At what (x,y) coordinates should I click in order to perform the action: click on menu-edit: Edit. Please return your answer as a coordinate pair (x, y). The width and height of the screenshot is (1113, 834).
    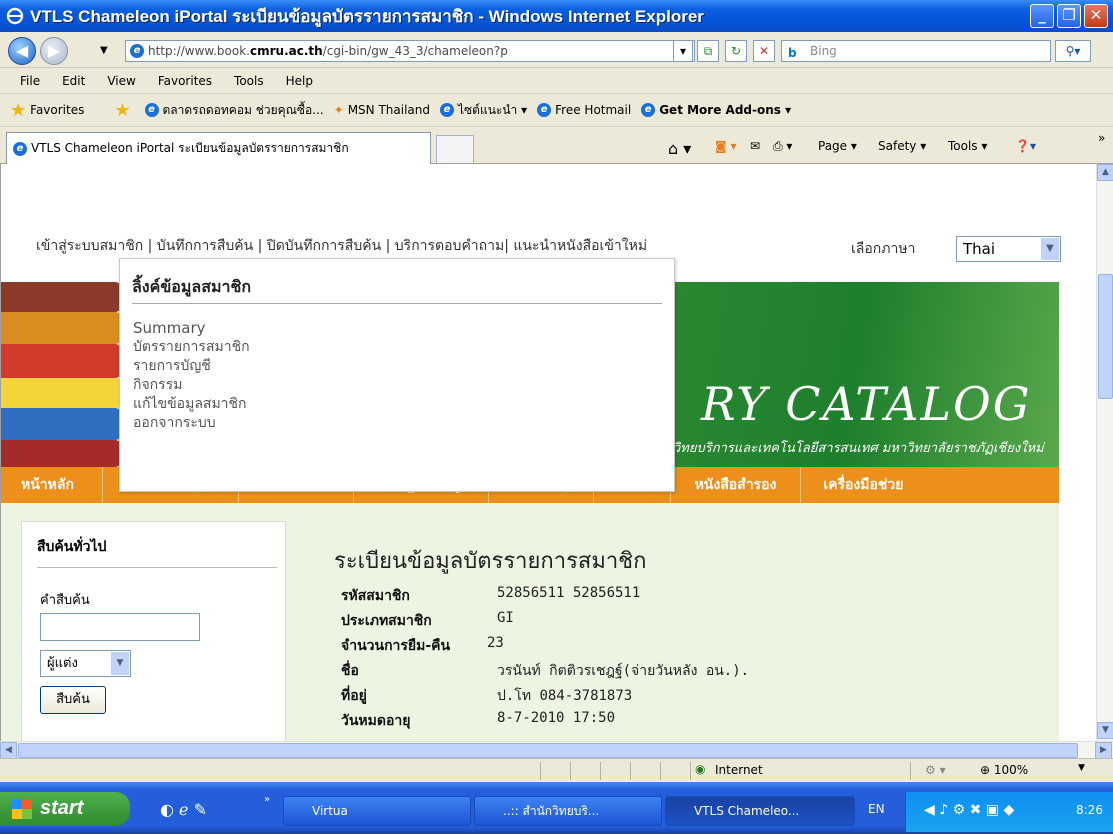
    Looking at the image, I should click on (73, 81).